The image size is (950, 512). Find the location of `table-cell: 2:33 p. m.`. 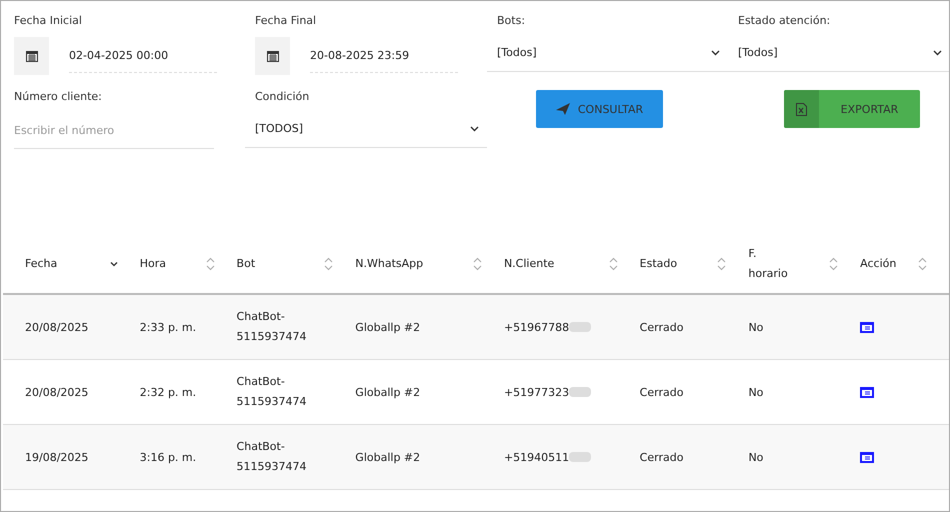

table-cell: 2:33 p. m. is located at coordinates (168, 327).